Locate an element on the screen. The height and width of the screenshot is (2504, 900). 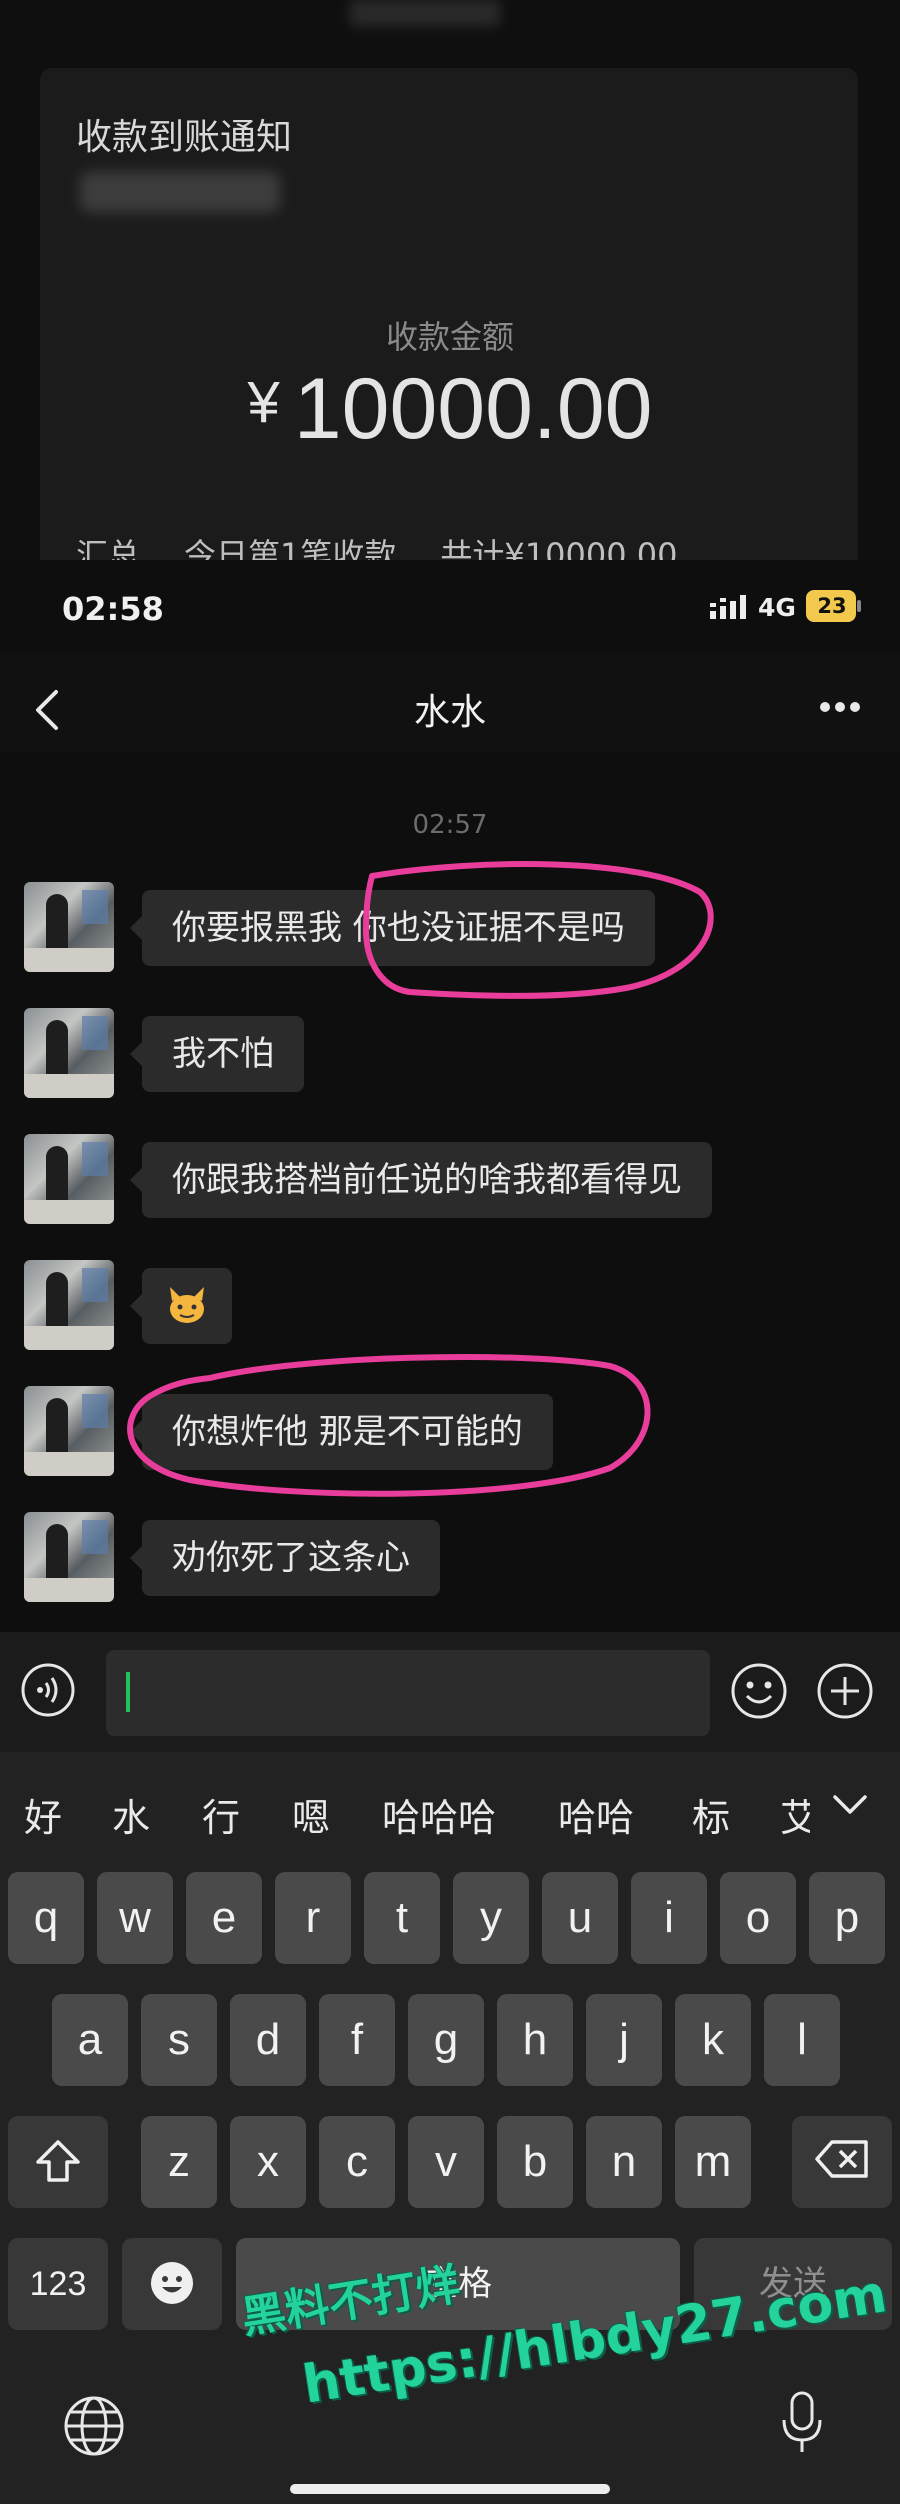
key-a: a is located at coordinates (90, 2040).